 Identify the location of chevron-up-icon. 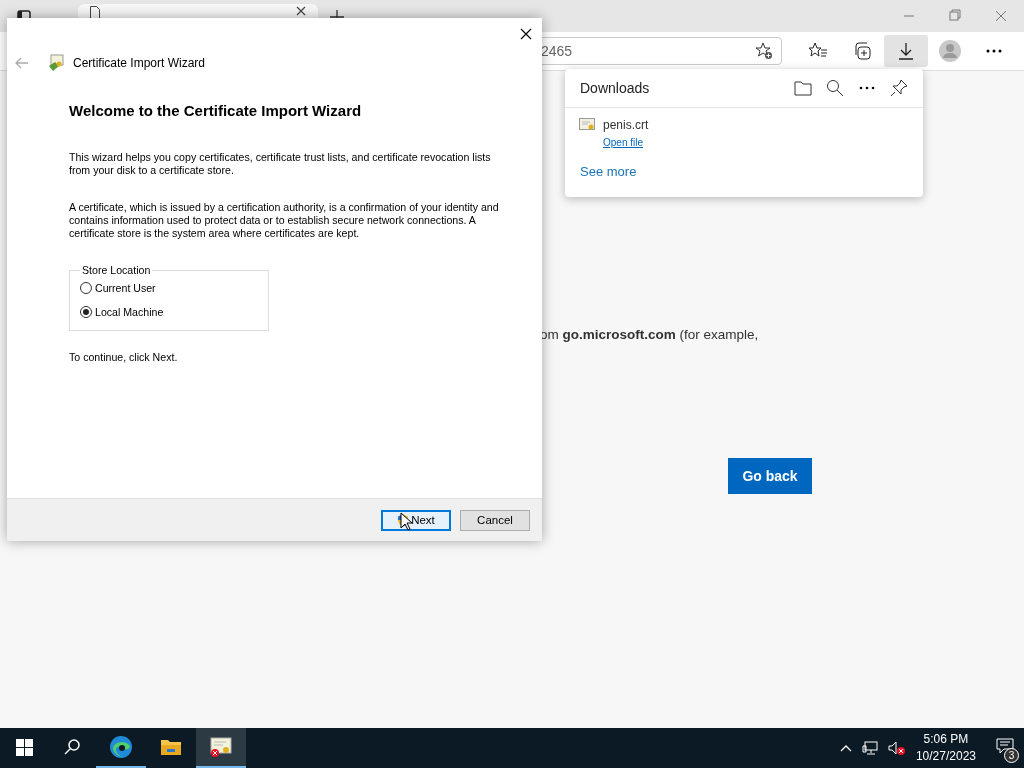
(845, 748).